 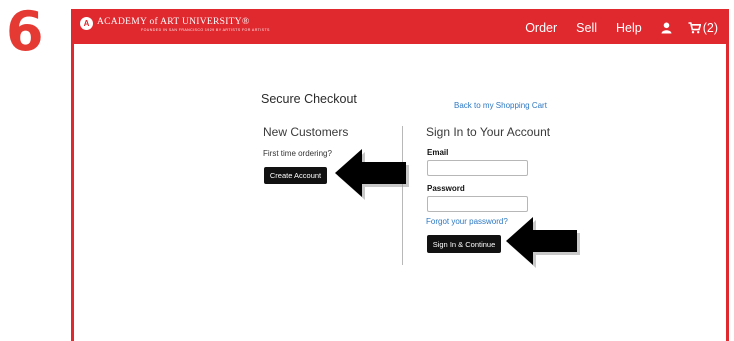 I want to click on nav-order: Order, so click(x=541, y=28).